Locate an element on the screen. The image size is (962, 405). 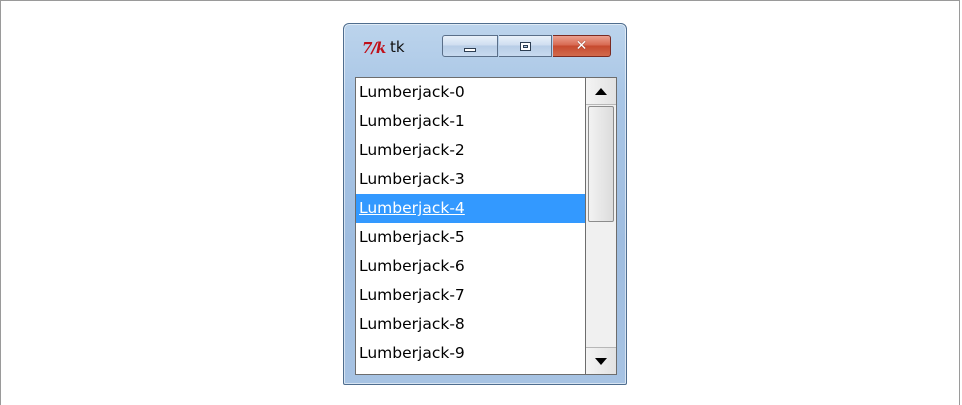
list-item-label: Lumberjack-5 is located at coordinates (412, 237).